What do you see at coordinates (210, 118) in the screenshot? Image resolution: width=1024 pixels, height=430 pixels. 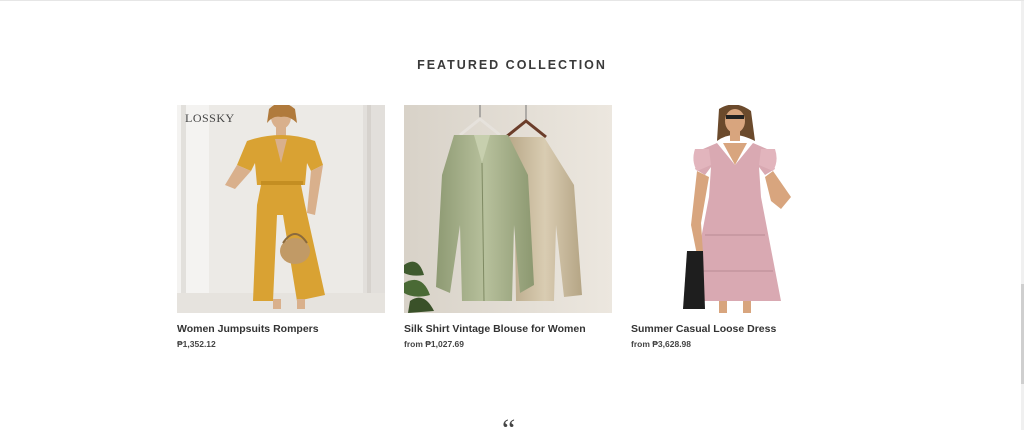 I see `brand-watermark: LOSSKY` at bounding box center [210, 118].